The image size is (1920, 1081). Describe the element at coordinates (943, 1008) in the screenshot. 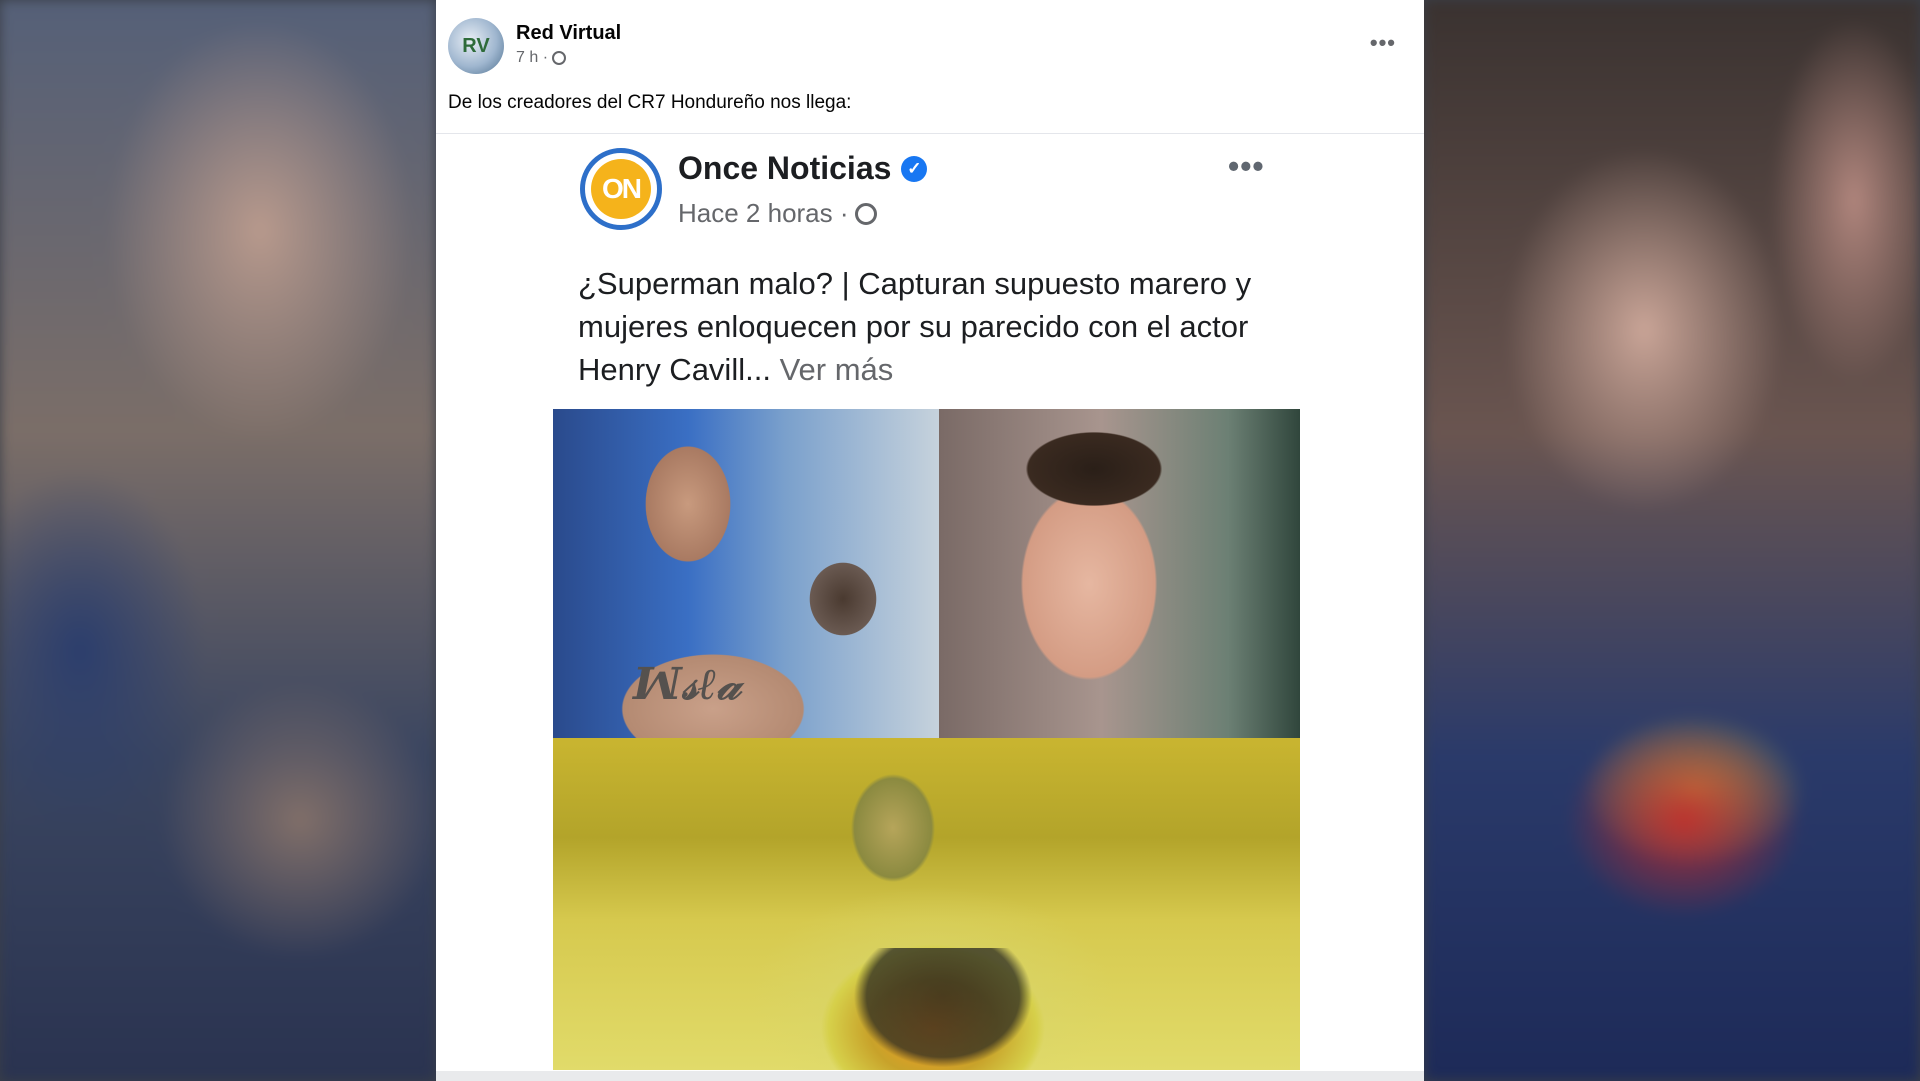

I see `superman-chest-shape` at that location.